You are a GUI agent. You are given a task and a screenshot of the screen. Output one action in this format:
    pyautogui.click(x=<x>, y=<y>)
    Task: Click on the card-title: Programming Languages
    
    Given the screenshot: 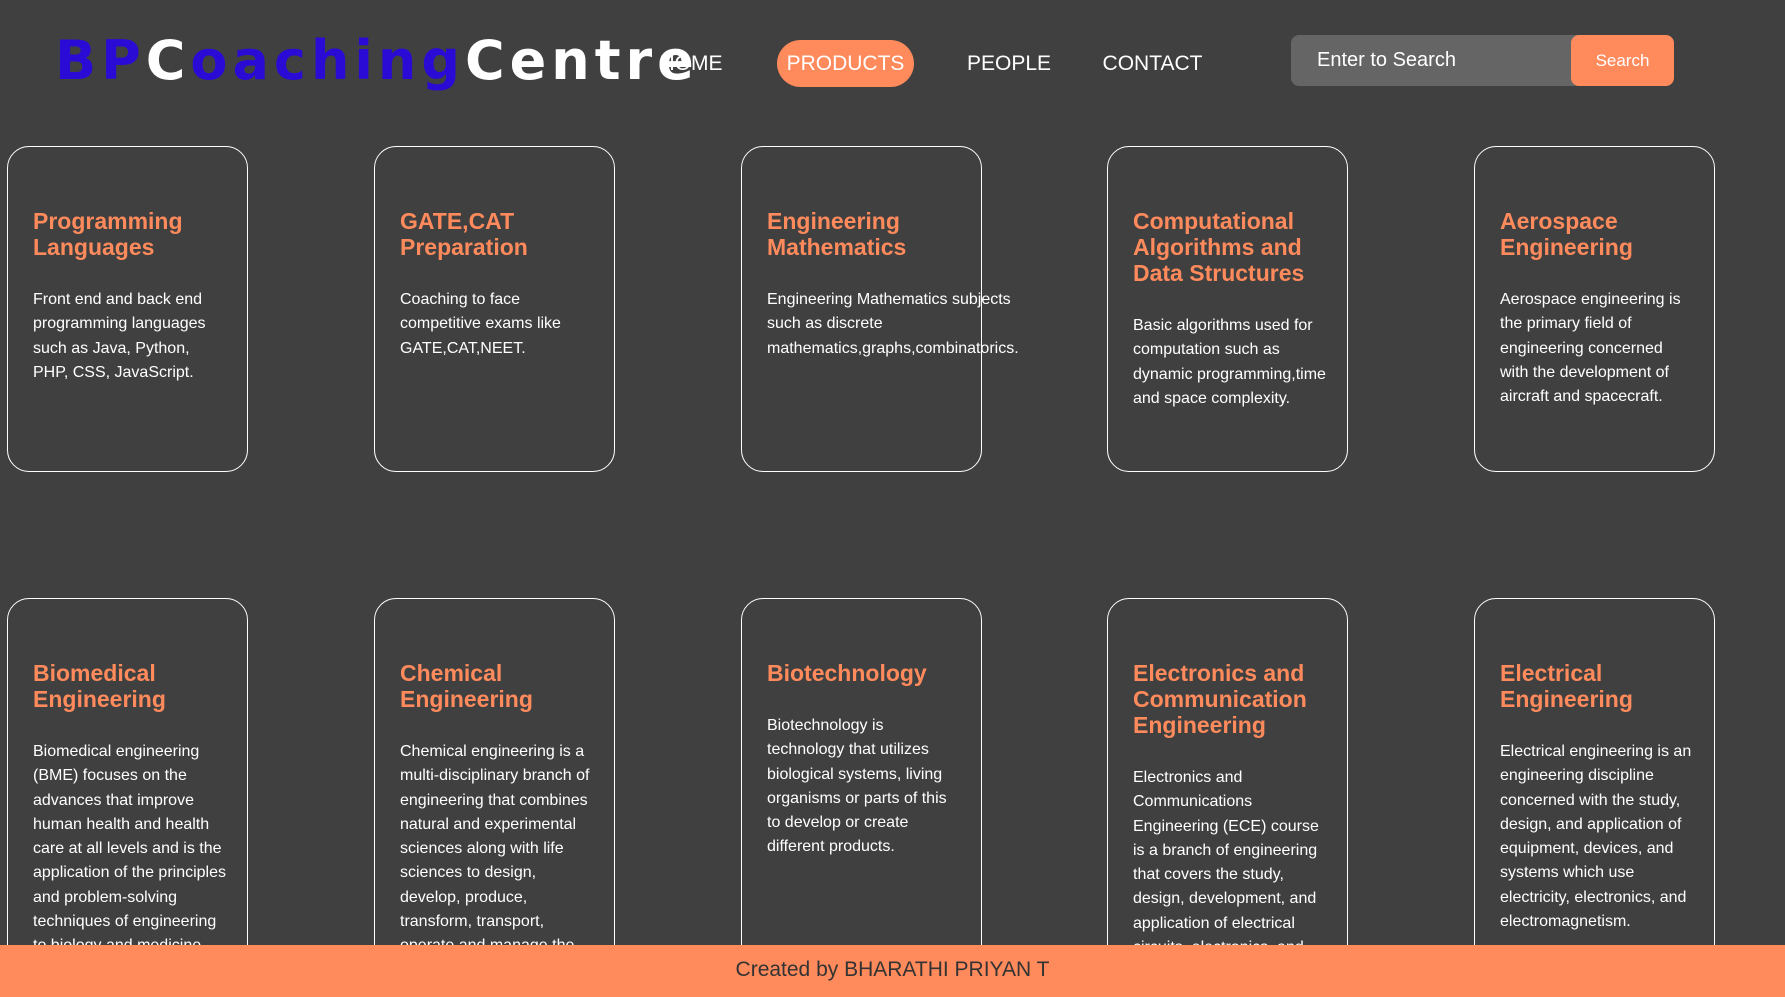 What is the action you would take?
    pyautogui.click(x=108, y=234)
    